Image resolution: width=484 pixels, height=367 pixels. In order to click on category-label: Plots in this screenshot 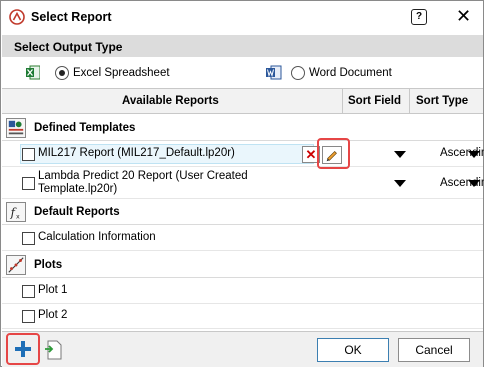, I will do `click(48, 265)`.